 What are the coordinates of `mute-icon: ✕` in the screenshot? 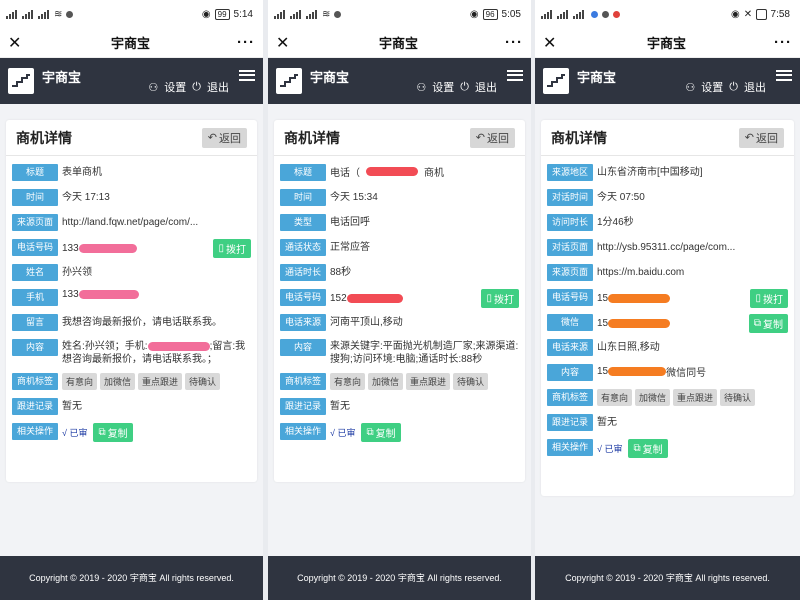 It's located at (748, 14).